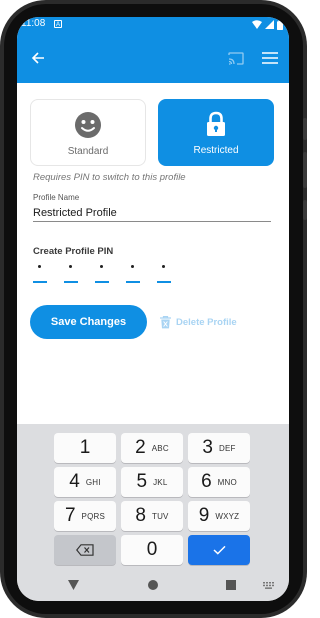 Image resolution: width=320 pixels, height=618 pixels. I want to click on key-6: 6 MNO, so click(219, 482).